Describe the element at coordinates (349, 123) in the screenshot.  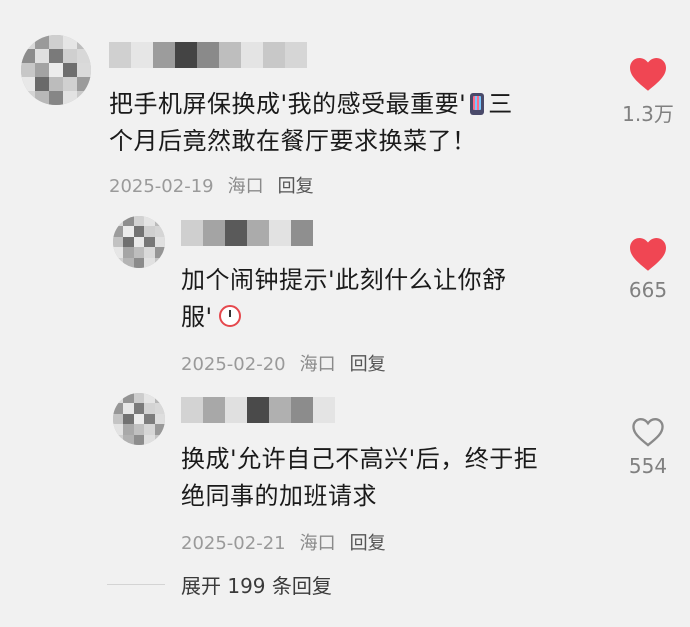
I see `comment-text: 把手机屏保换成'我的感受最重要' 三 个月后竟然敢在餐厅要求换菜了！` at that location.